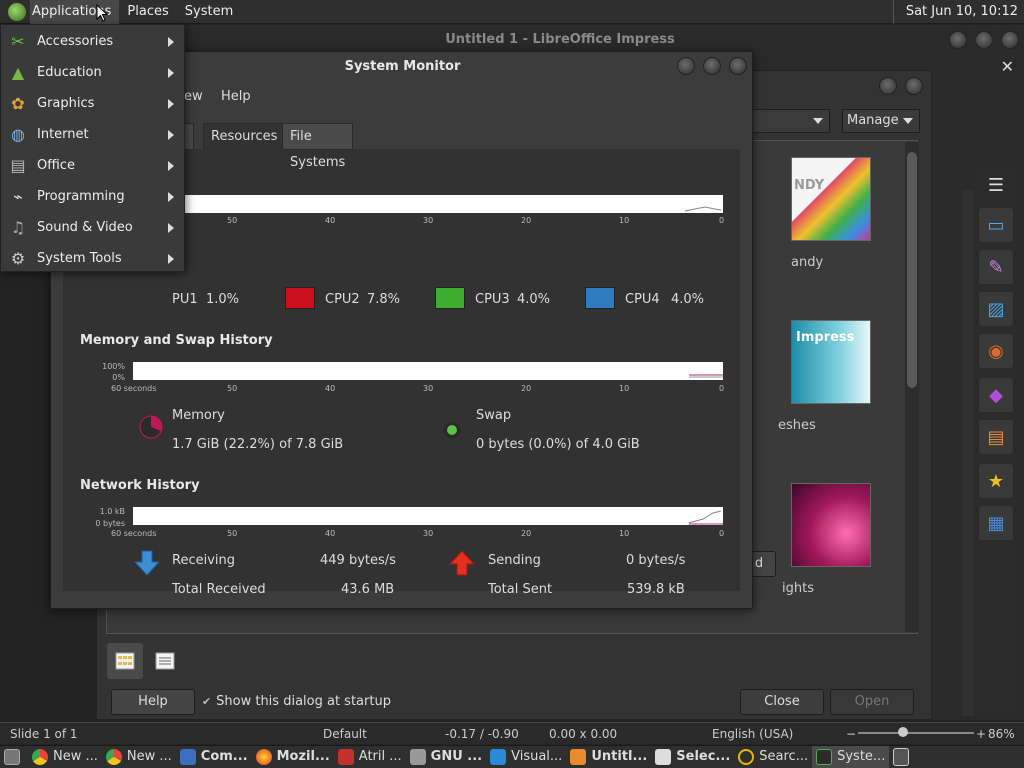 The image size is (1024, 768). Describe the element at coordinates (92, 227) in the screenshot. I see `menu-item-sound-video: ♫ Sound & Video` at that location.